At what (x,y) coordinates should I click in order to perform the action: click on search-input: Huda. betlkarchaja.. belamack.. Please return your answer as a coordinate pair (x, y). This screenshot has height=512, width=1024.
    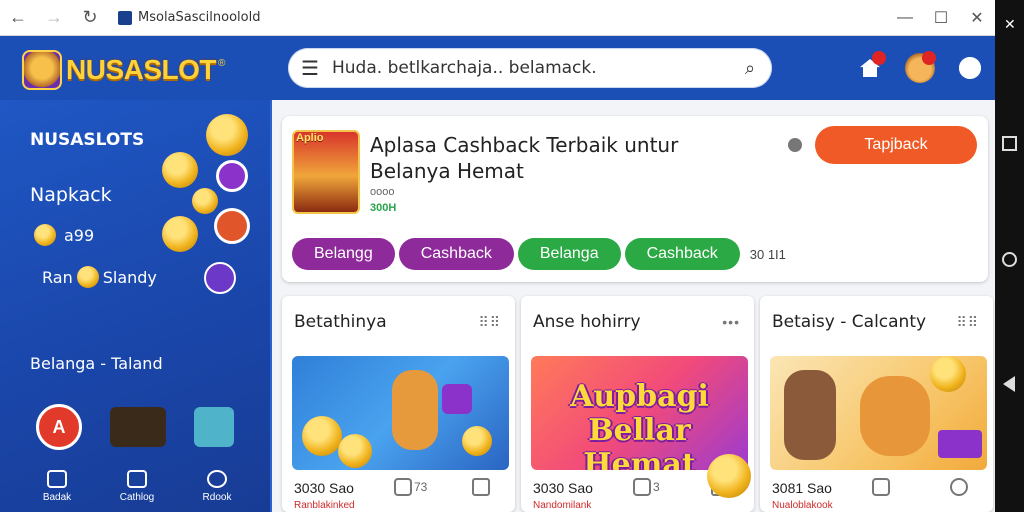
    Looking at the image, I should click on (530, 68).